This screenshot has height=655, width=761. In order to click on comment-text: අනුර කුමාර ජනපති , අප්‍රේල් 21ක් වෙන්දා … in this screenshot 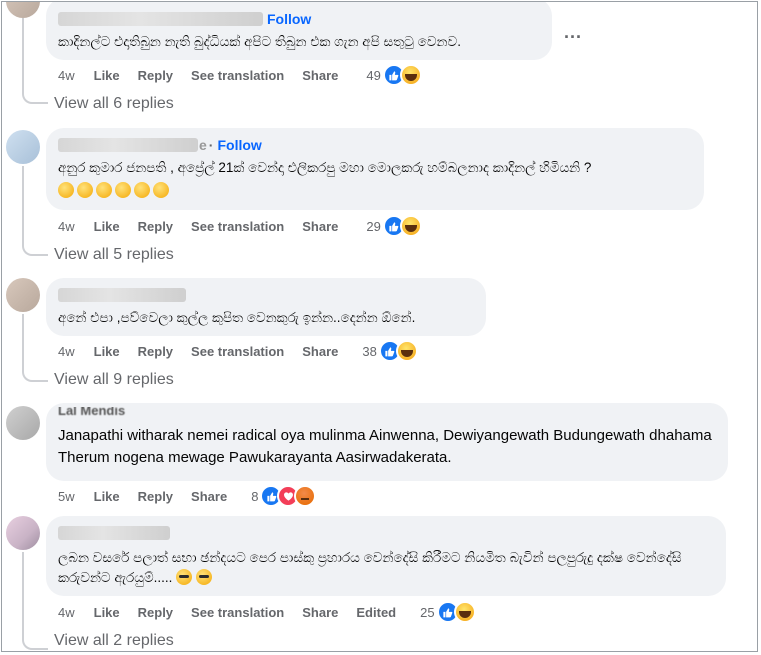, I will do `click(325, 167)`.